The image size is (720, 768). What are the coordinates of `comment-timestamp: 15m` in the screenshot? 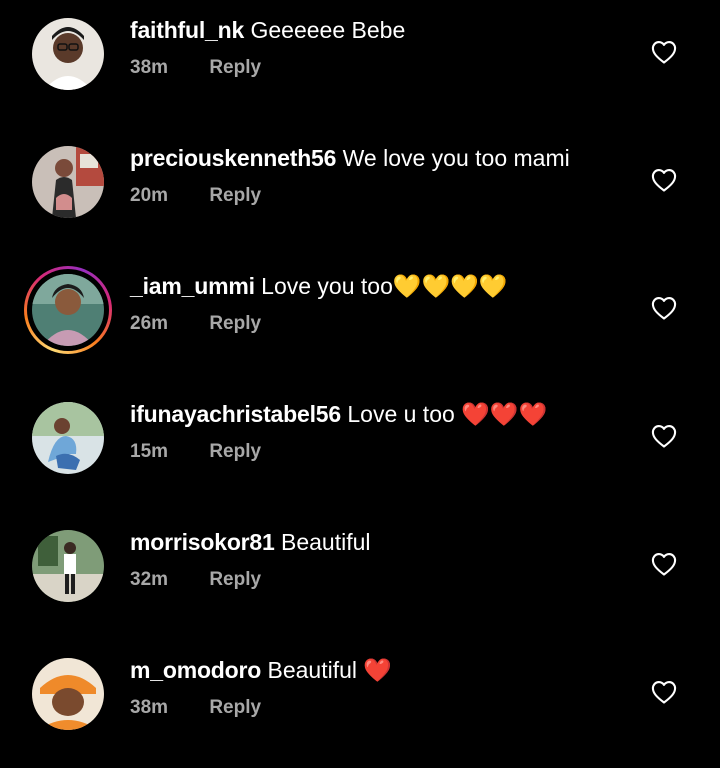 It's located at (149, 451).